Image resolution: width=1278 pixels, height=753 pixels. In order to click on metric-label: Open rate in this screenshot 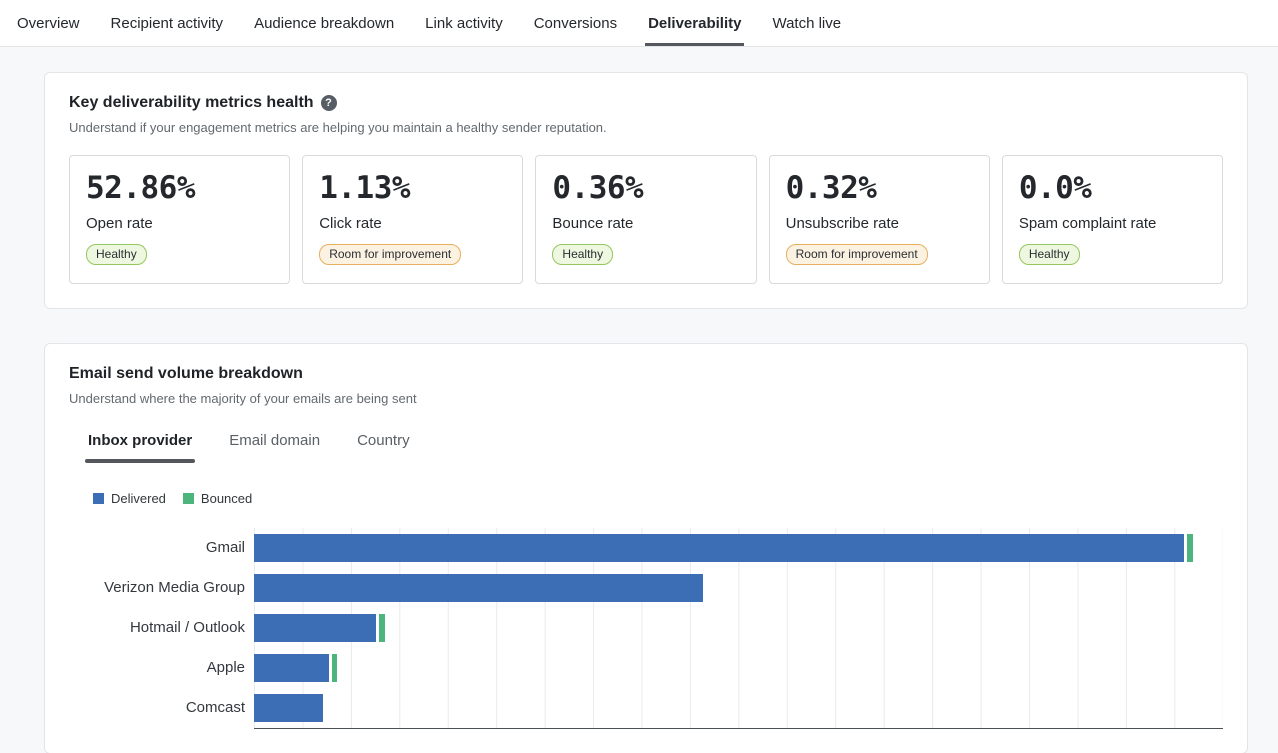, I will do `click(119, 223)`.